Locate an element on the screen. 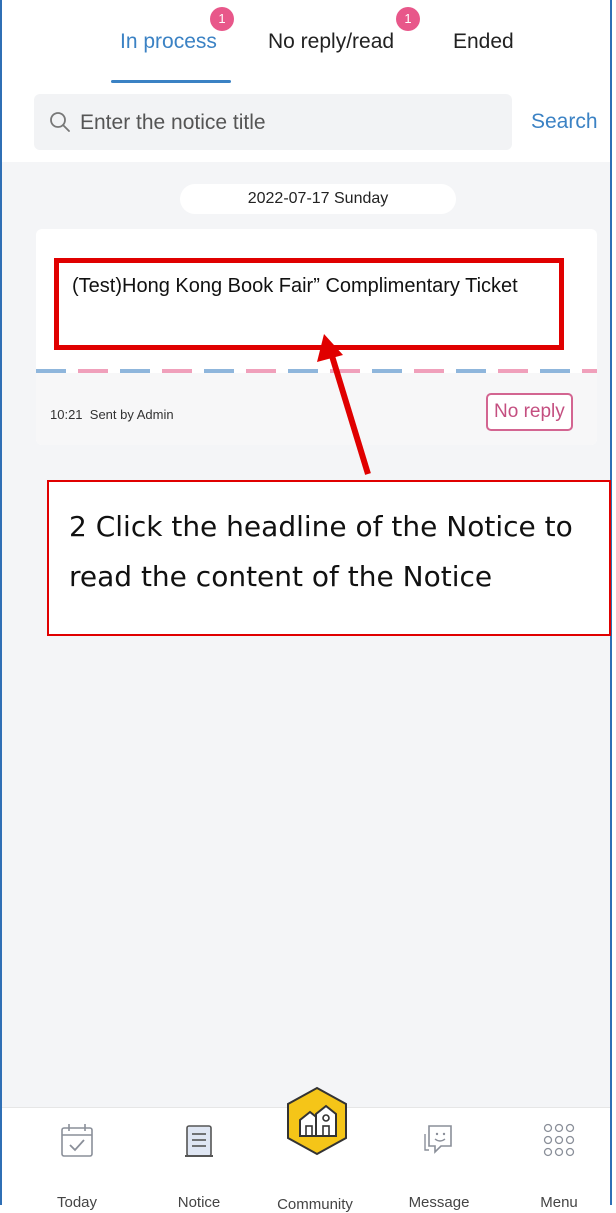 Image resolution: width=616 pixels, height=1213 pixels. search-box is located at coordinates (273, 123).